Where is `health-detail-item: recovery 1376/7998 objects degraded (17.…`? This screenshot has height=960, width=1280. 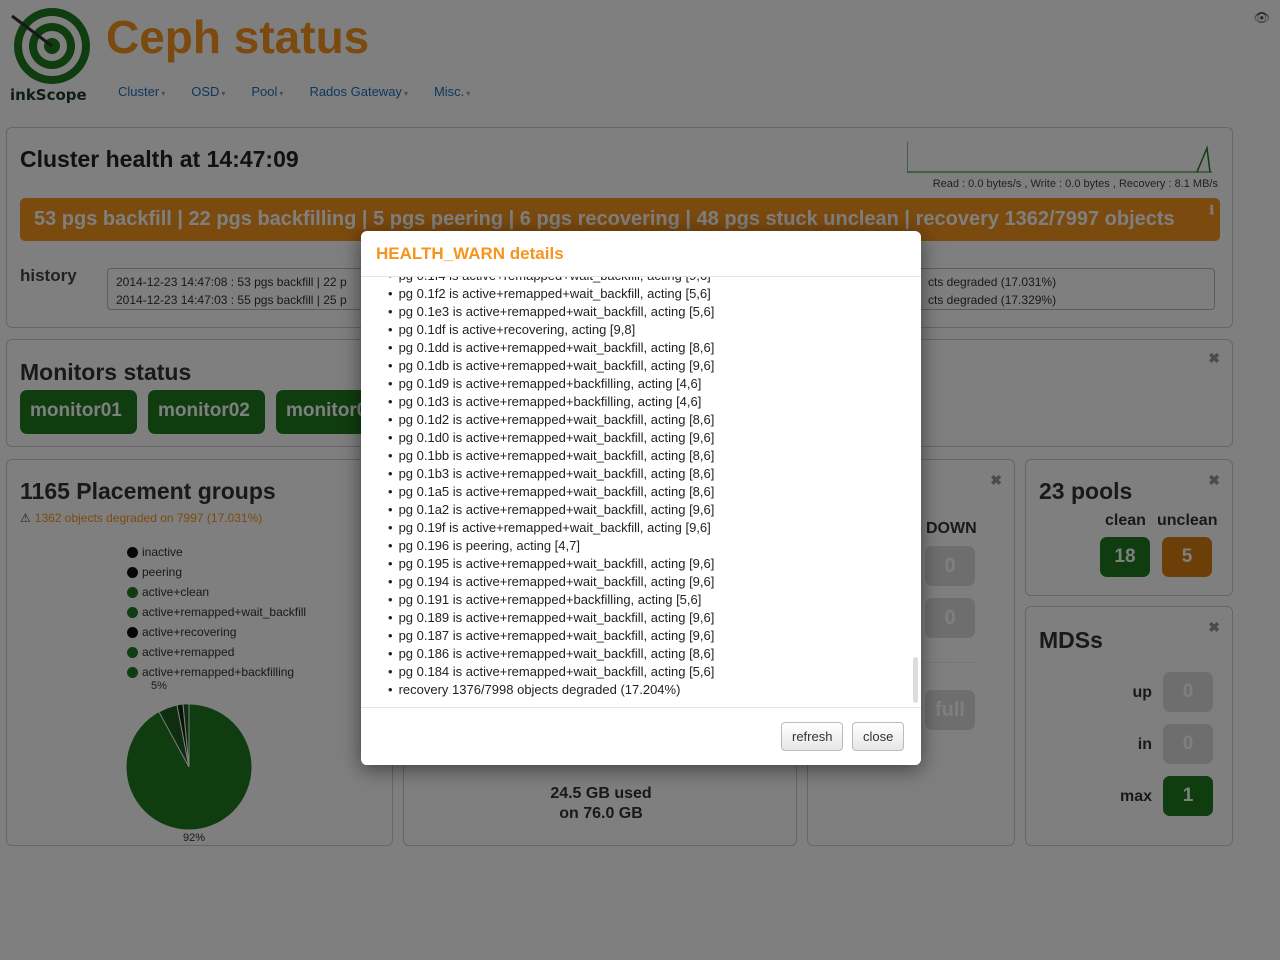
health-detail-item: recovery 1376/7998 objects degraded (17.… is located at coordinates (551, 690).